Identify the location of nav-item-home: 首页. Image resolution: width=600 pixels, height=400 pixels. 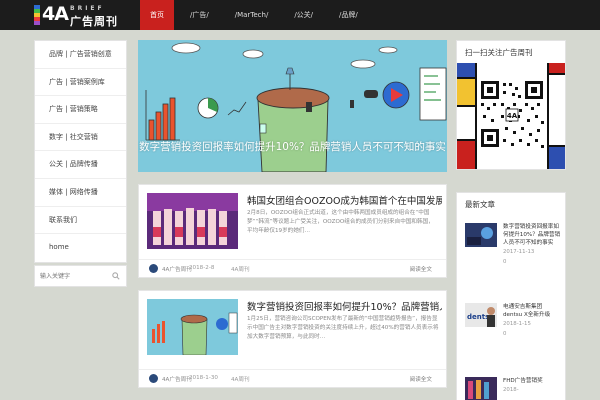
(157, 15).